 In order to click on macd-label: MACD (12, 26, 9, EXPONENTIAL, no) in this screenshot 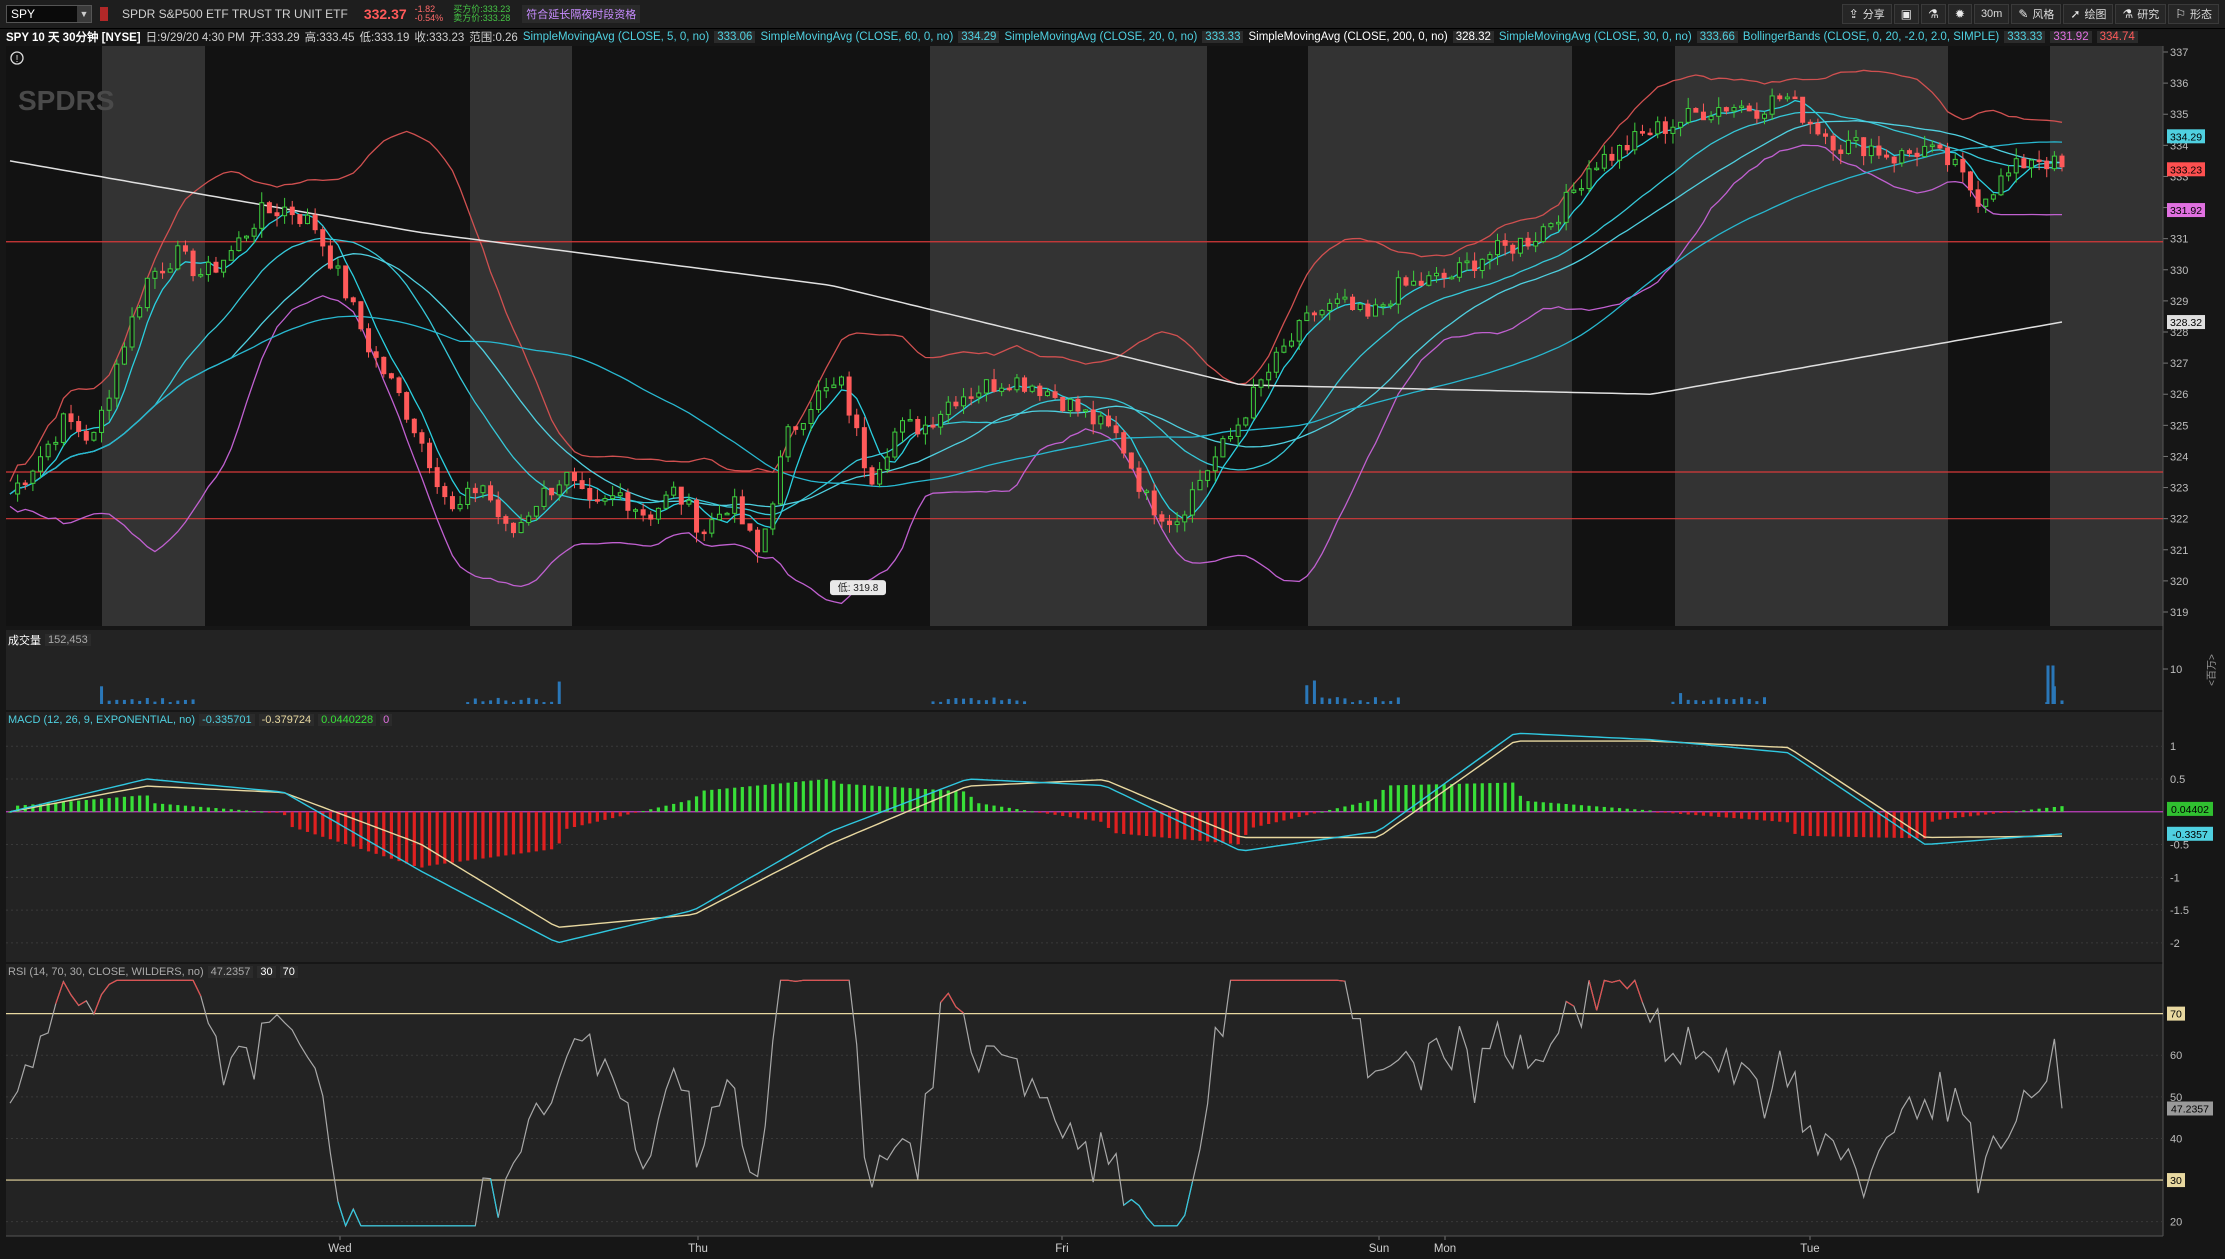, I will do `click(101, 720)`.